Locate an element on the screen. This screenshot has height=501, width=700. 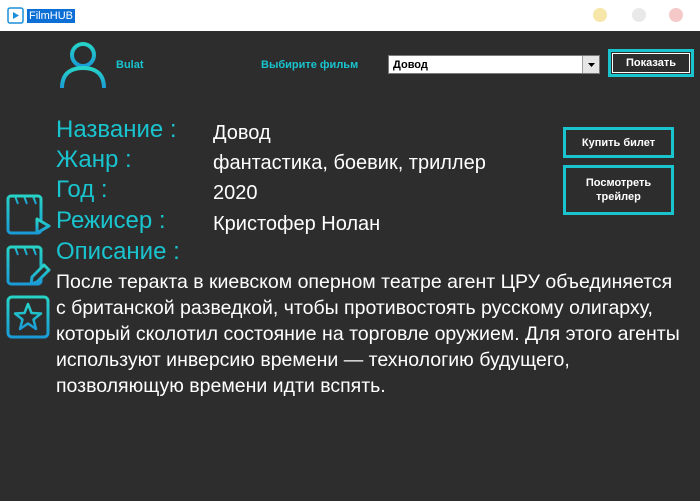
window-title: FilmHUB is located at coordinates (51, 16).